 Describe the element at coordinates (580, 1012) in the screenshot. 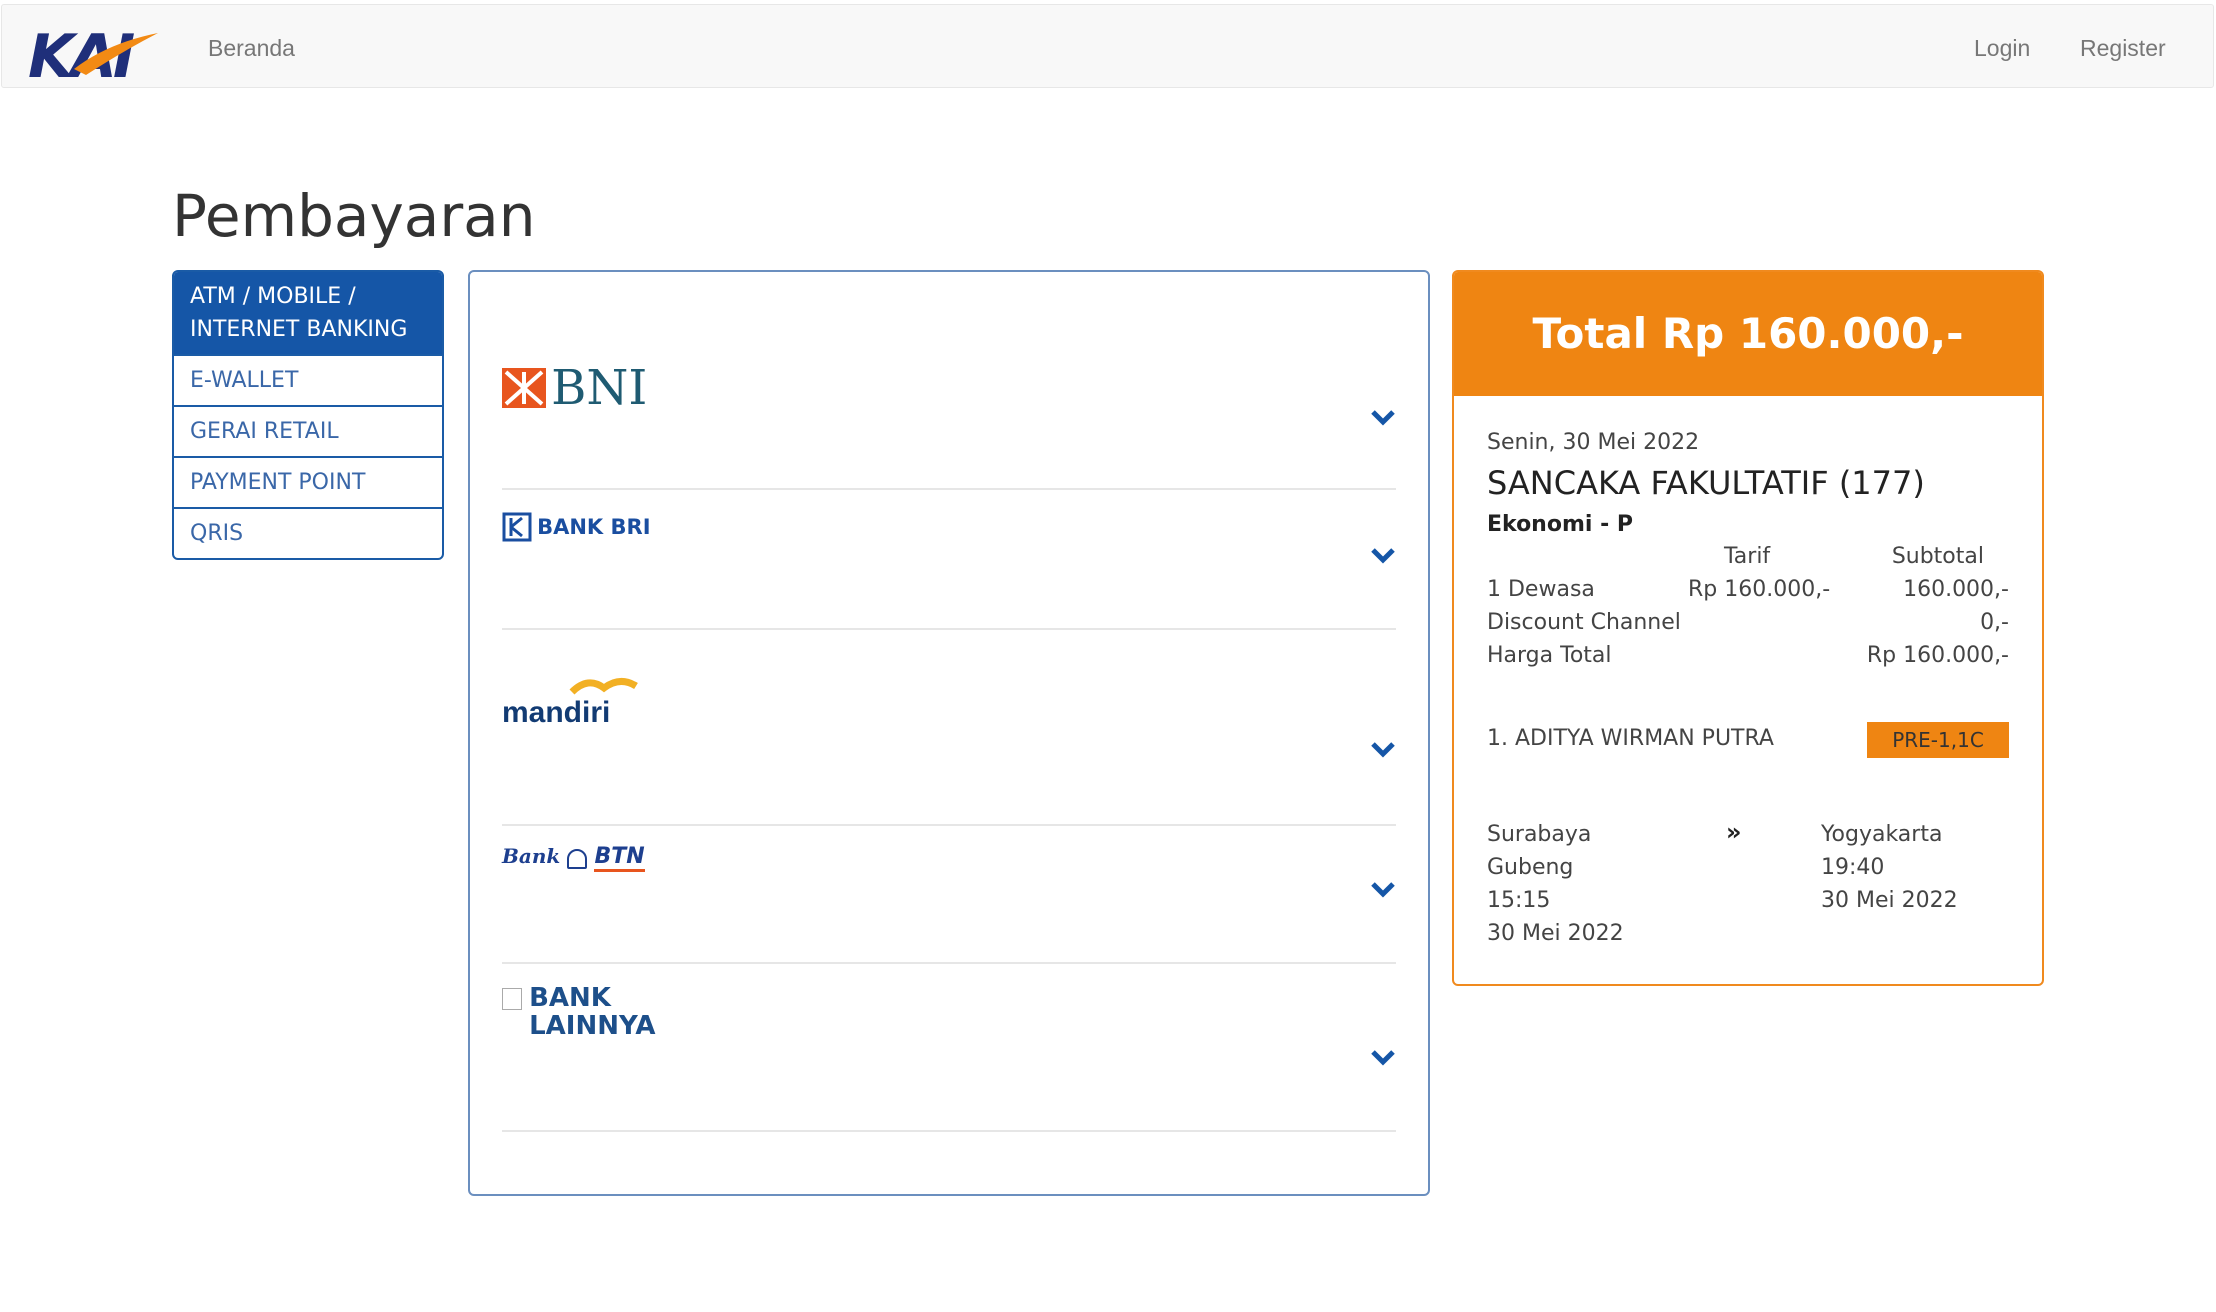

I see `bank-lainnya-logo: BANK LAINNYA` at that location.